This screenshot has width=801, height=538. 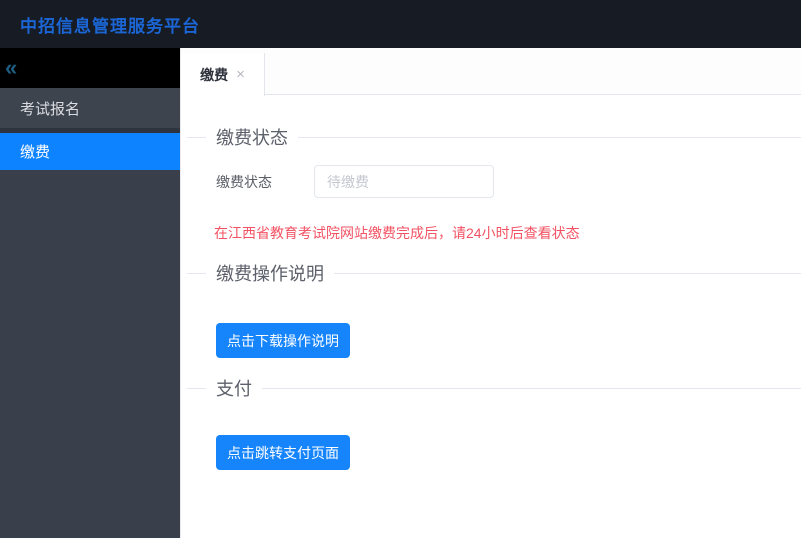 I want to click on tab-payment-label: 缴费, so click(x=214, y=74).